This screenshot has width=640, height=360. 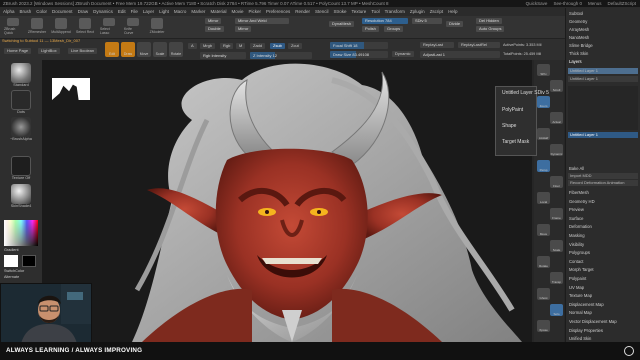 What do you see at coordinates (543, 294) in the screenshot?
I see `view-ghost-button: Ghost` at bounding box center [543, 294].